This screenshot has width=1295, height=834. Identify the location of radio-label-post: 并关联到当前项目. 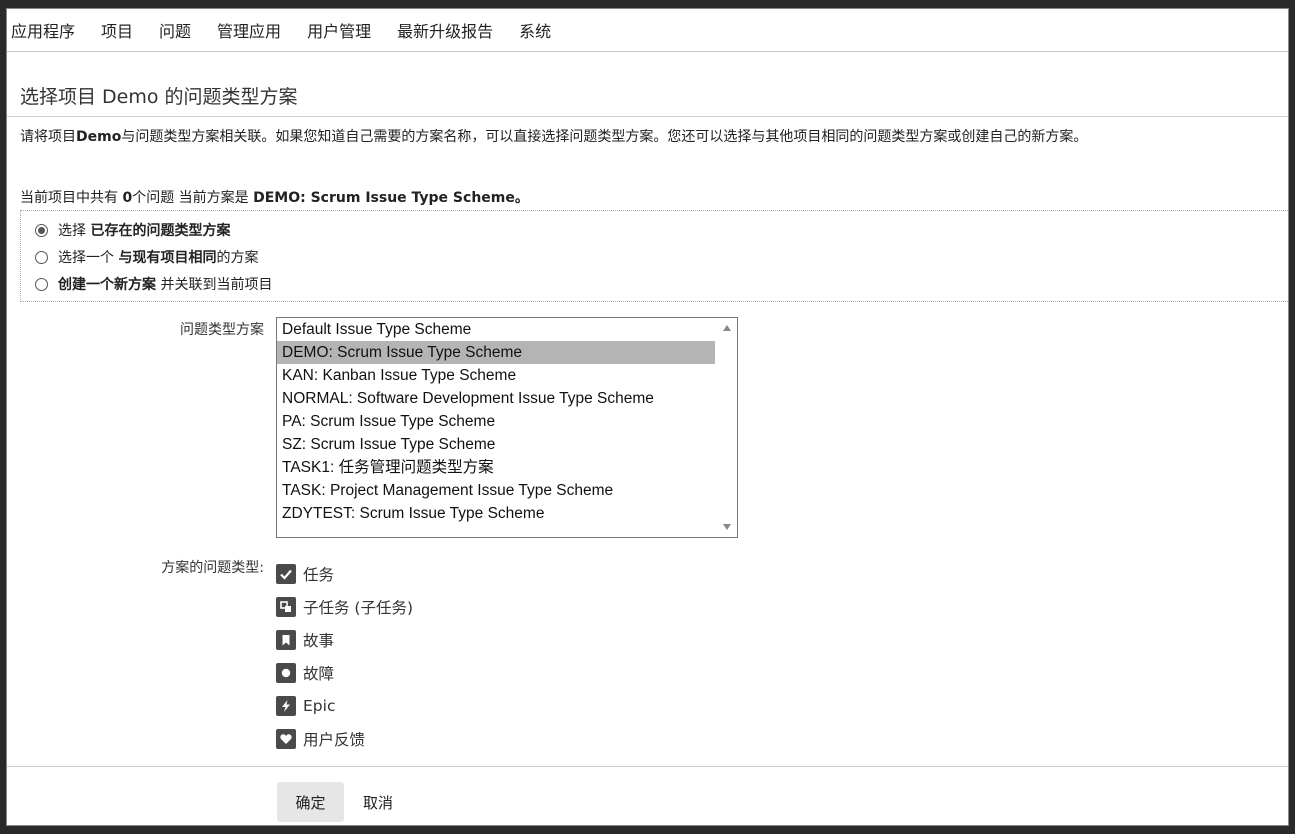
(214, 285).